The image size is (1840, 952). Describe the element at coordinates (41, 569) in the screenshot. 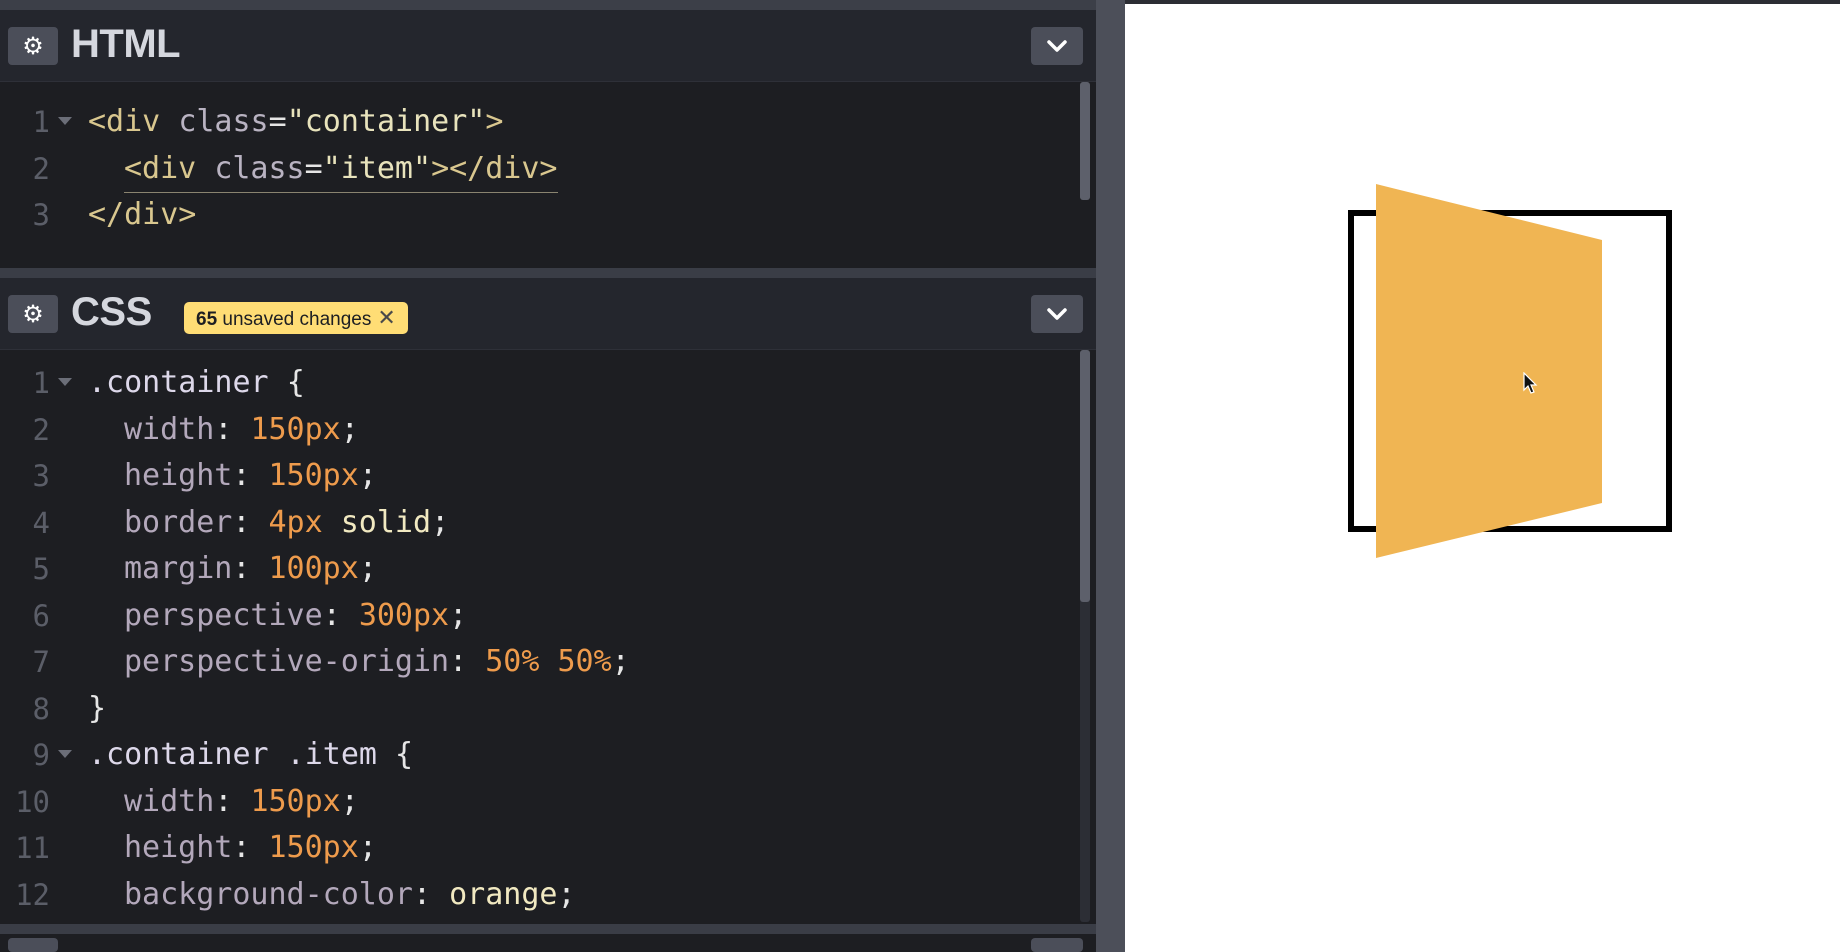

I see `line-number: 5` at that location.